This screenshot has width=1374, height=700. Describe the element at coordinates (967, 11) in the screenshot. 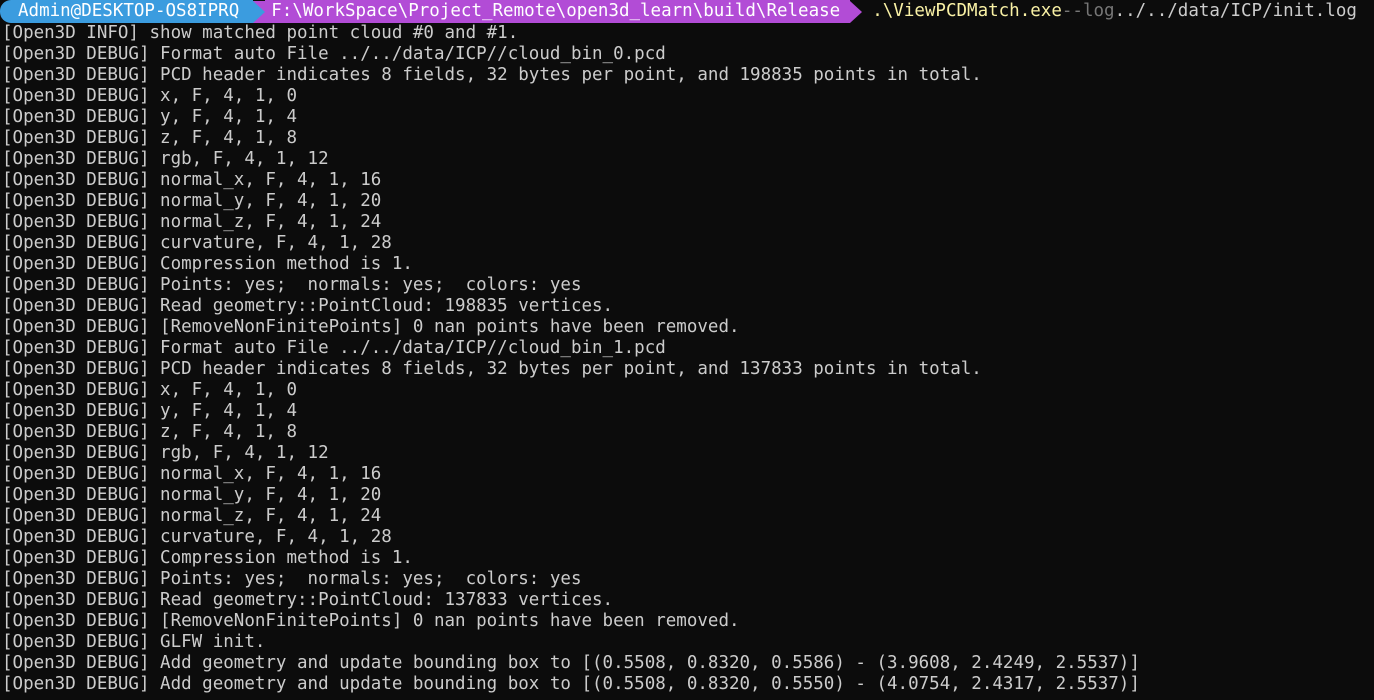

I see `command-executable: .\ViewPCDMatch.exe` at that location.